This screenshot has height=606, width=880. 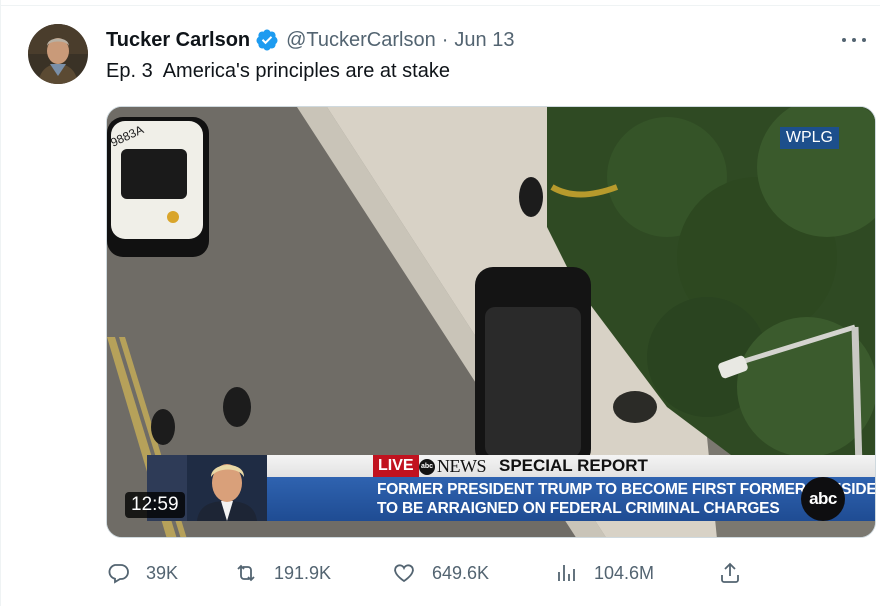 What do you see at coordinates (267, 40) in the screenshot?
I see `verified-badge-icon` at bounding box center [267, 40].